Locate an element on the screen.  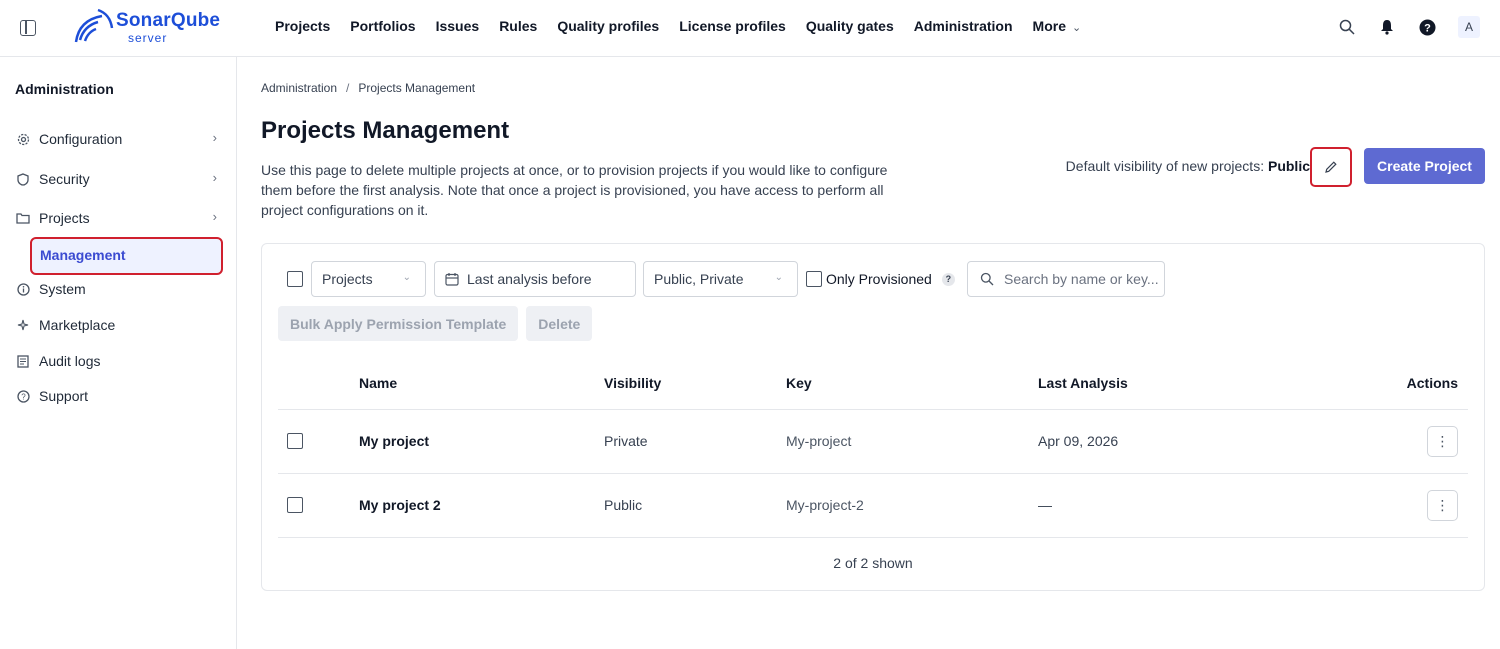
sidebar-item-configuration: Configuration › is located at coordinates (118, 139).